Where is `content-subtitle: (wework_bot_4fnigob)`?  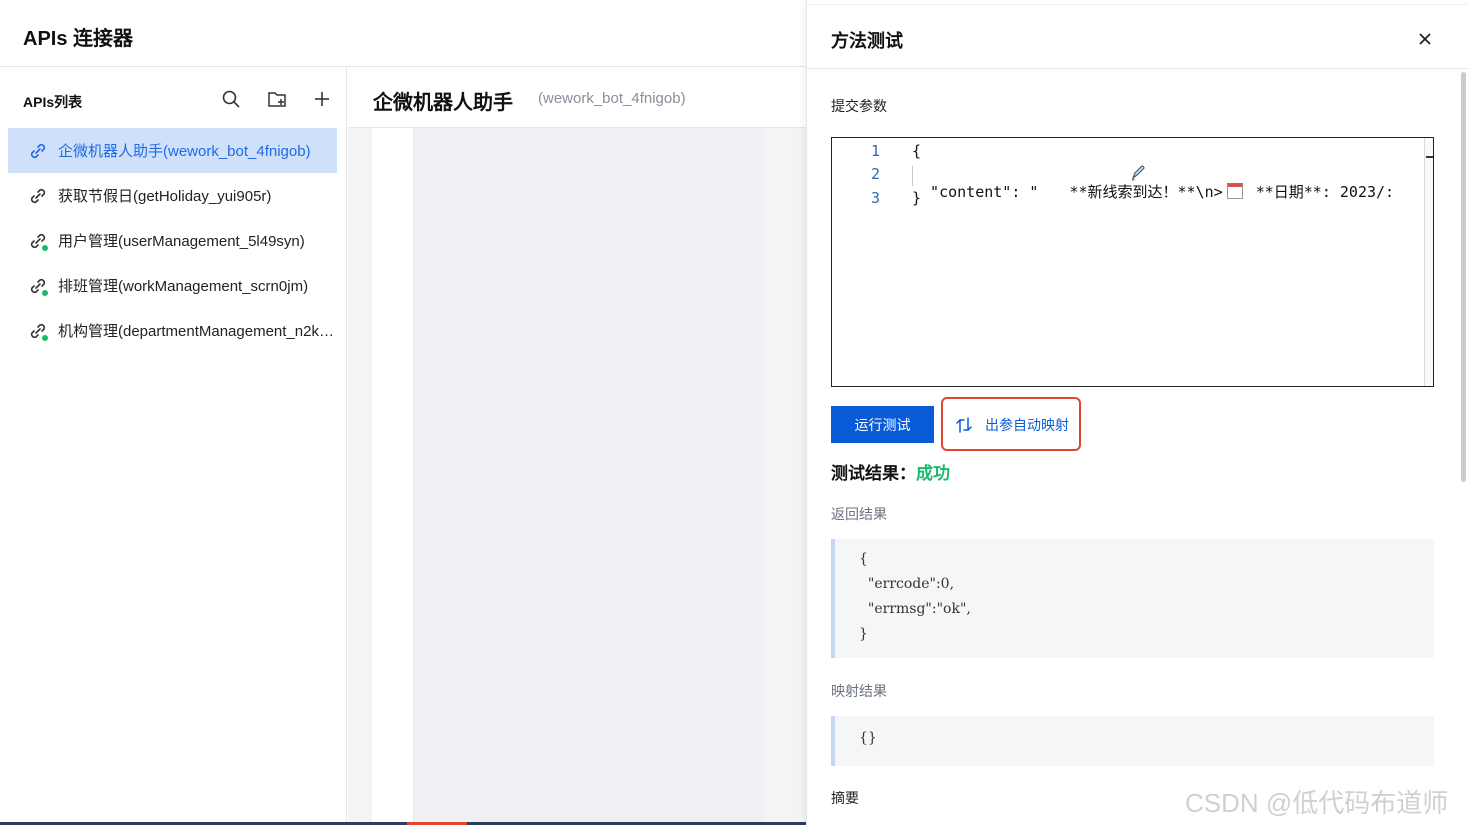 content-subtitle: (wework_bot_4fnigob) is located at coordinates (612, 98).